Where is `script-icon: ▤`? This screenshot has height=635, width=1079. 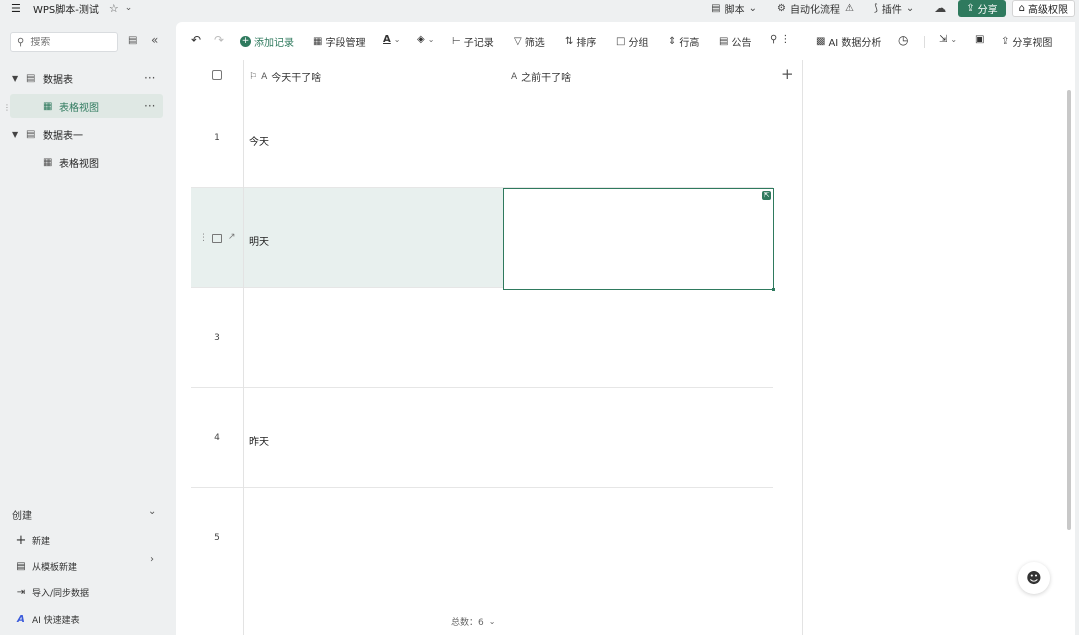
script-icon: ▤ is located at coordinates (716, 8).